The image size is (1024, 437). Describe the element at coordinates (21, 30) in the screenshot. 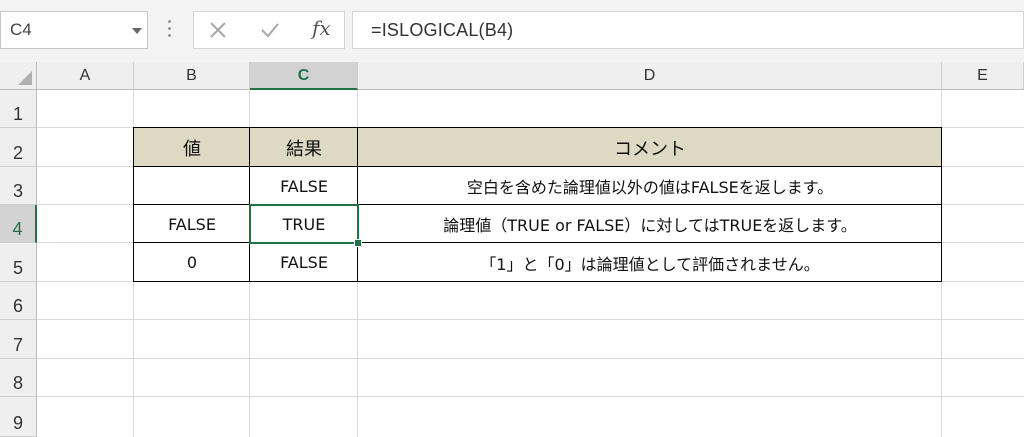

I see `name-box-value: C4` at that location.